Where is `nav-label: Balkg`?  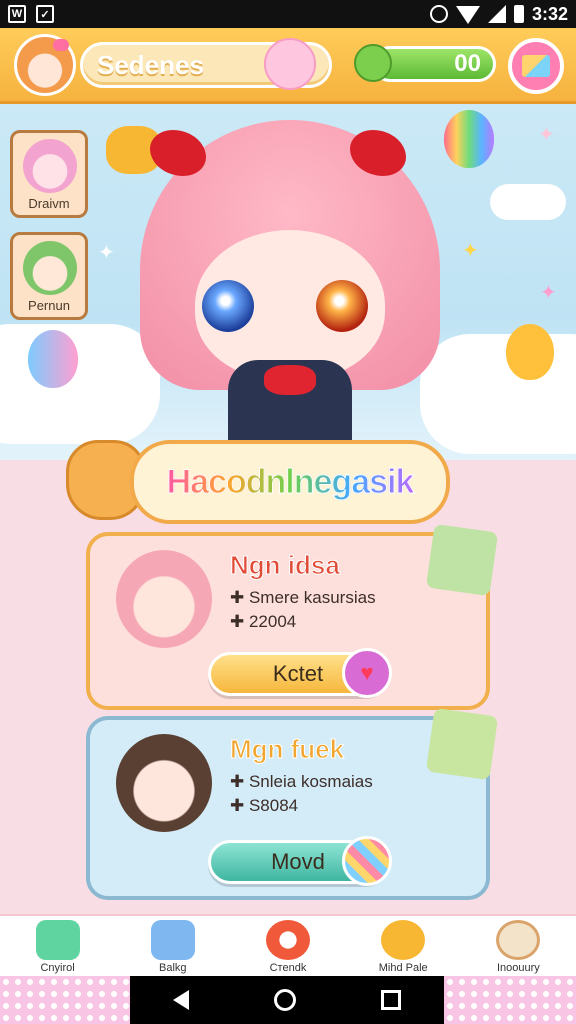
nav-label: Balkg is located at coordinates (173, 968).